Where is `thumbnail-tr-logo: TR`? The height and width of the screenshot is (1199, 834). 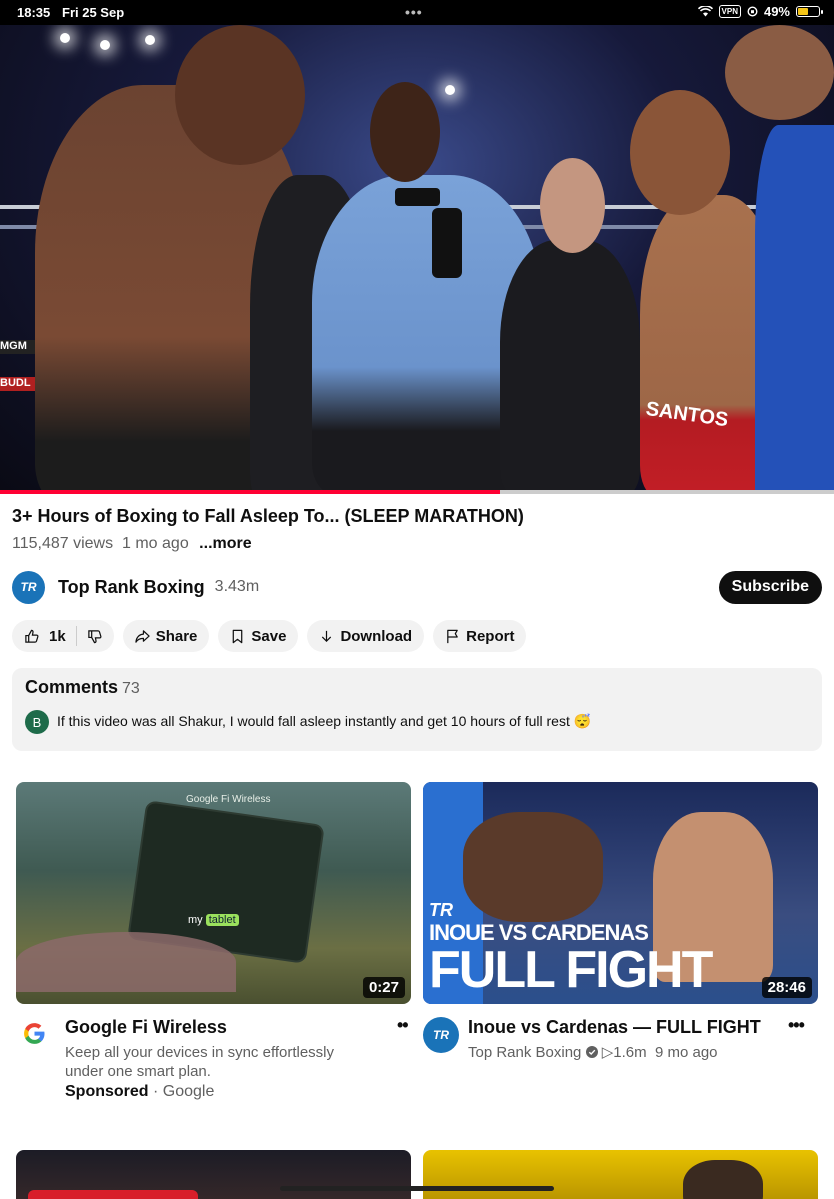 thumbnail-tr-logo: TR is located at coordinates (441, 910).